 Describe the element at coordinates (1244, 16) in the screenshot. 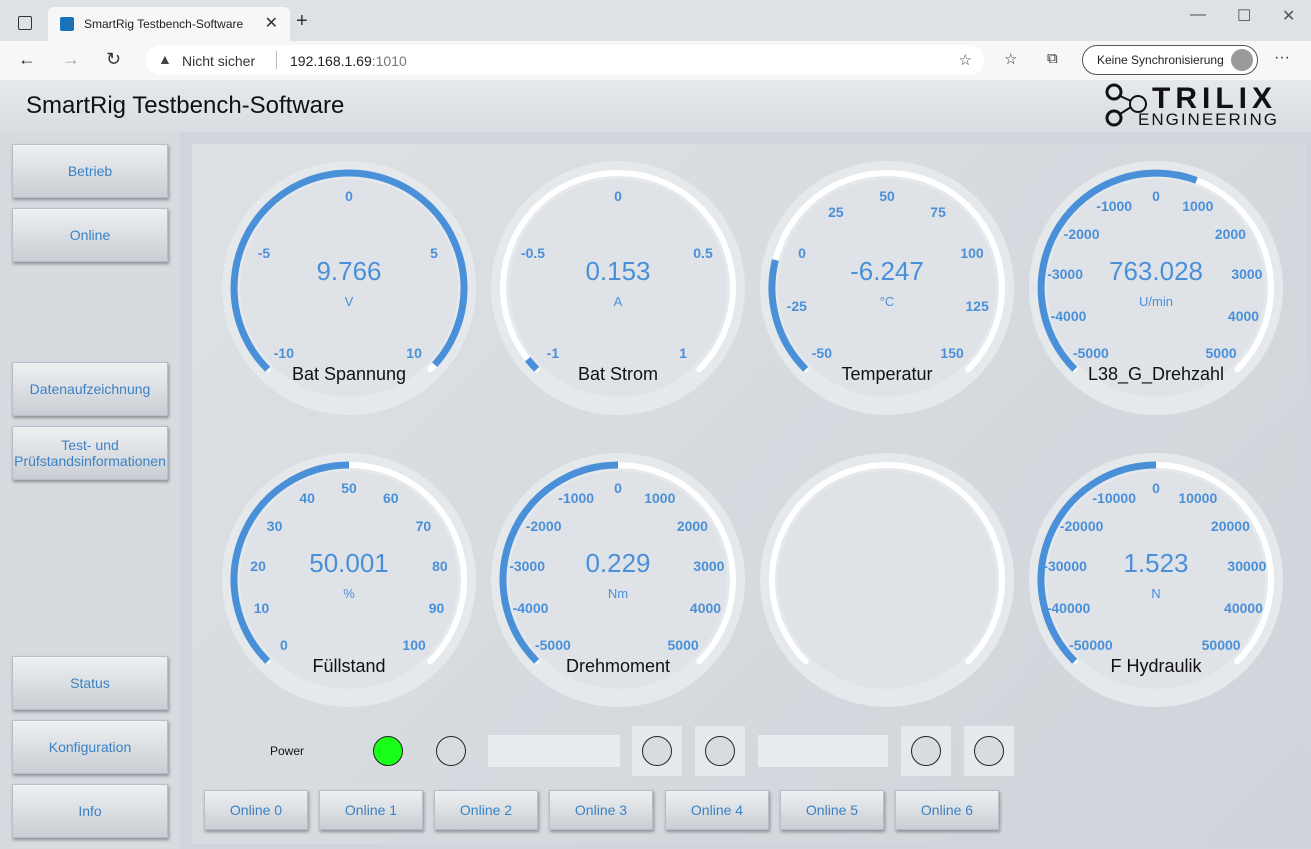

I see `maximize-icon: ☐` at that location.